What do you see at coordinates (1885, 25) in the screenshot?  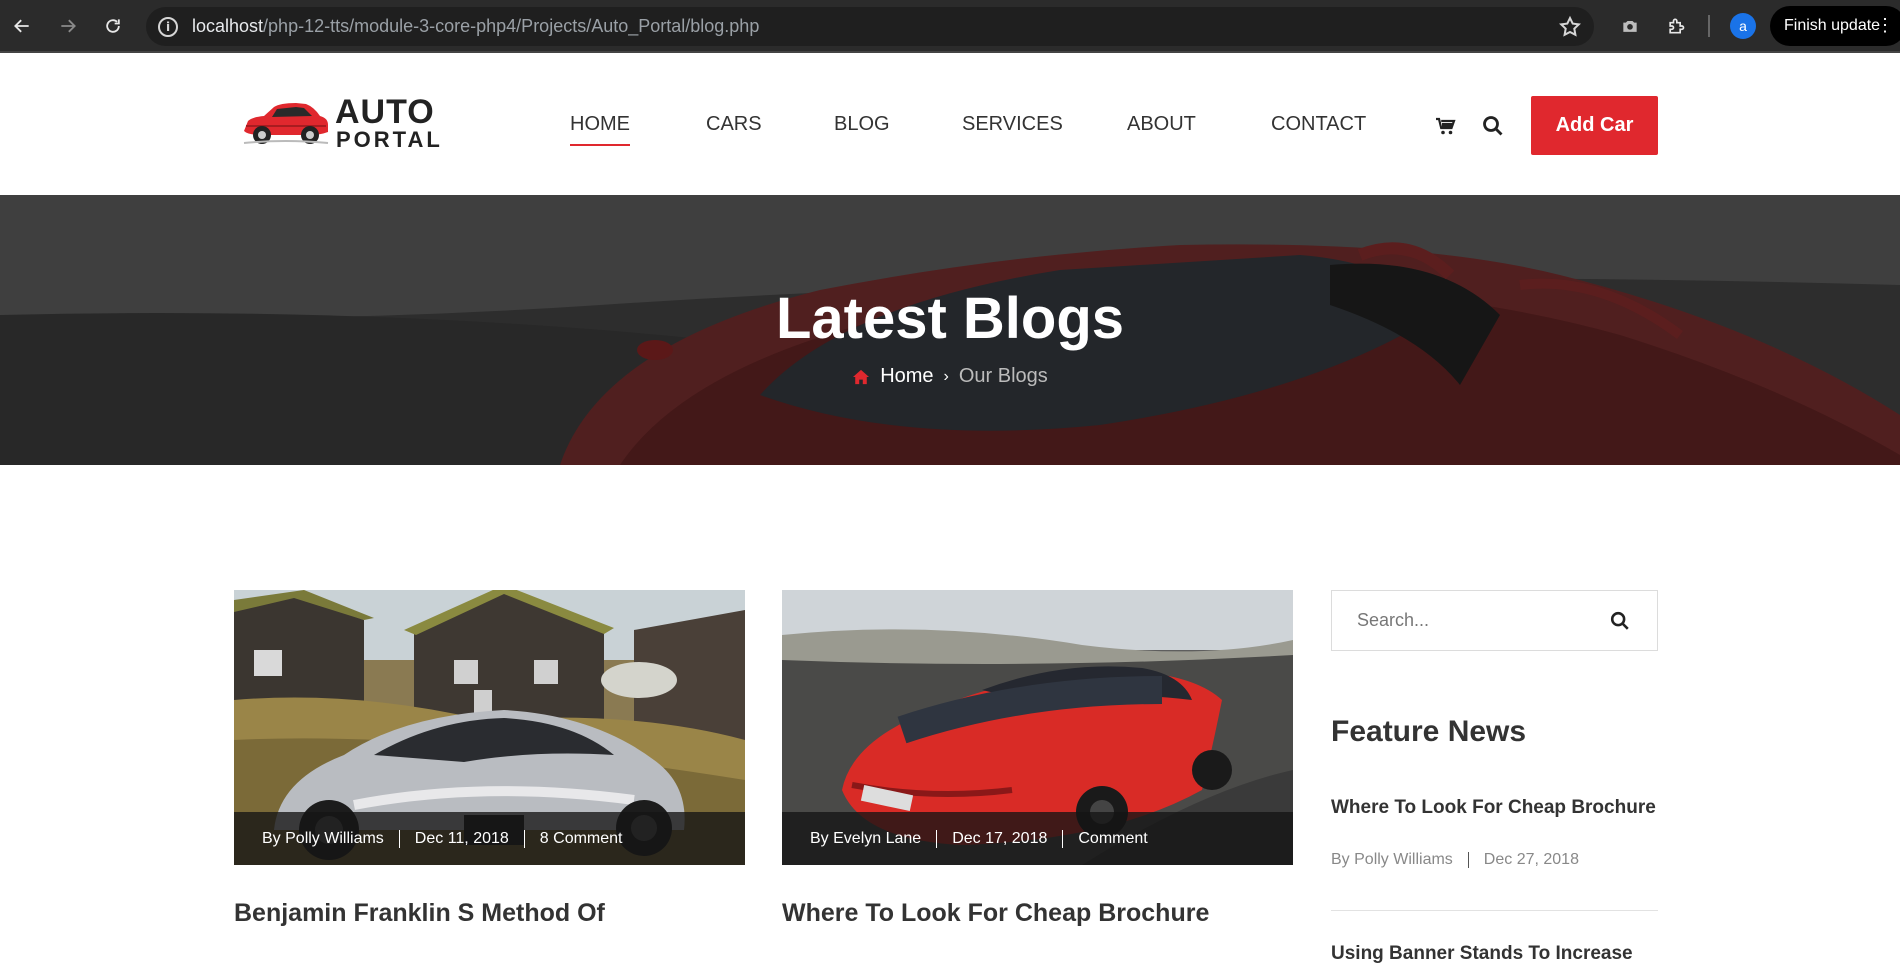 I see `more-menu-icon: ⋮` at bounding box center [1885, 25].